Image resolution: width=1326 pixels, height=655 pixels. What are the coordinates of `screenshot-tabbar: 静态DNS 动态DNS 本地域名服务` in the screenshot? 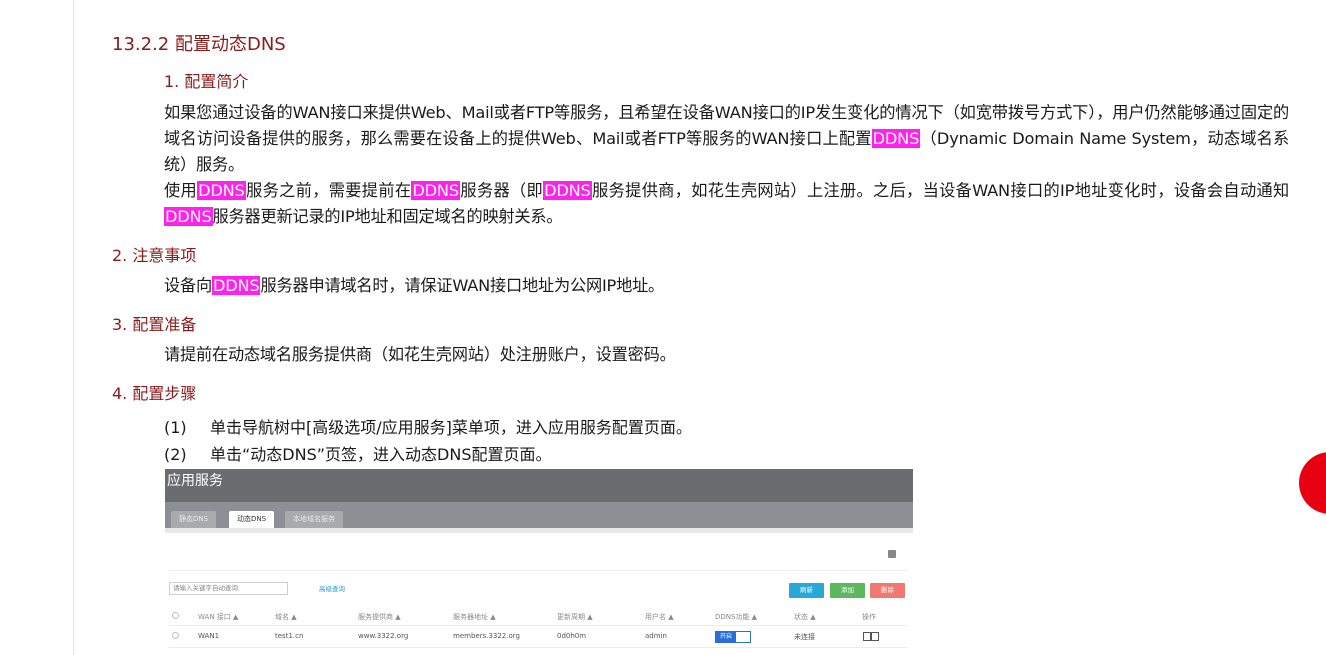 It's located at (539, 515).